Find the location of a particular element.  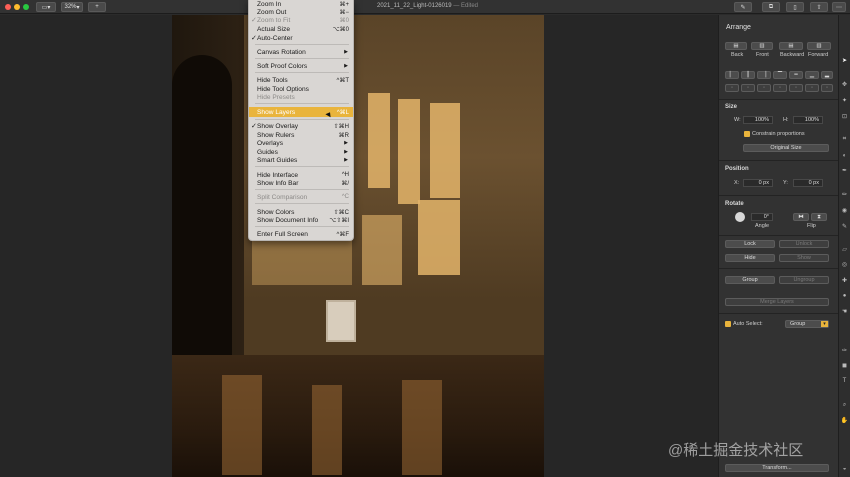

eraser-icon: ▱ is located at coordinates (844, 249).